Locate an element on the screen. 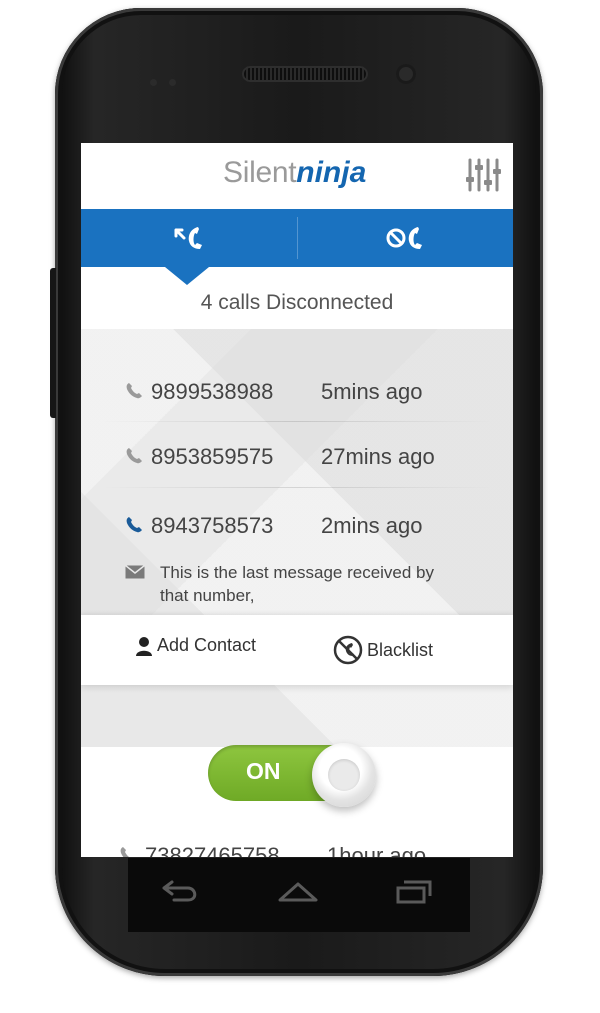 The image size is (600, 1013). call-time: 5mins ago is located at coordinates (372, 391).